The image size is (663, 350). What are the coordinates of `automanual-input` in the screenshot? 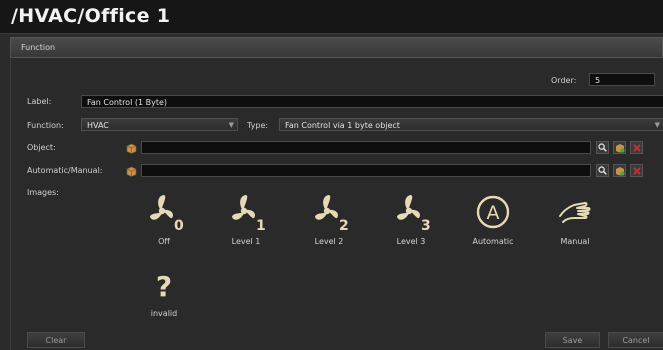 It's located at (366, 170).